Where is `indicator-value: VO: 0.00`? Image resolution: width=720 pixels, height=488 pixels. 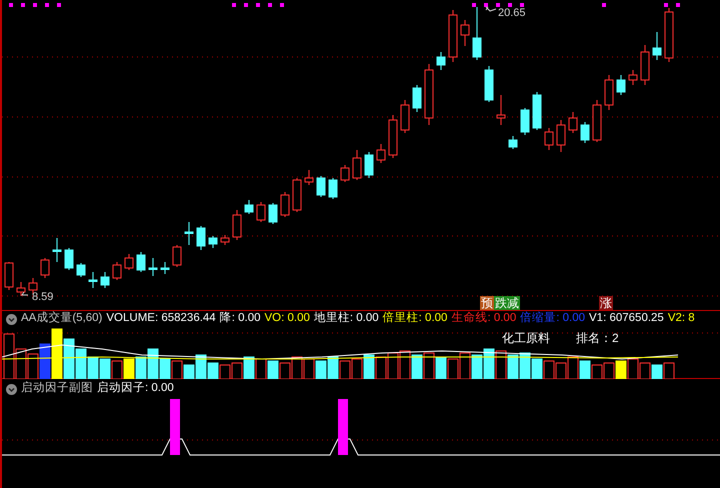
indicator-value: VO: 0.00 is located at coordinates (287, 319).